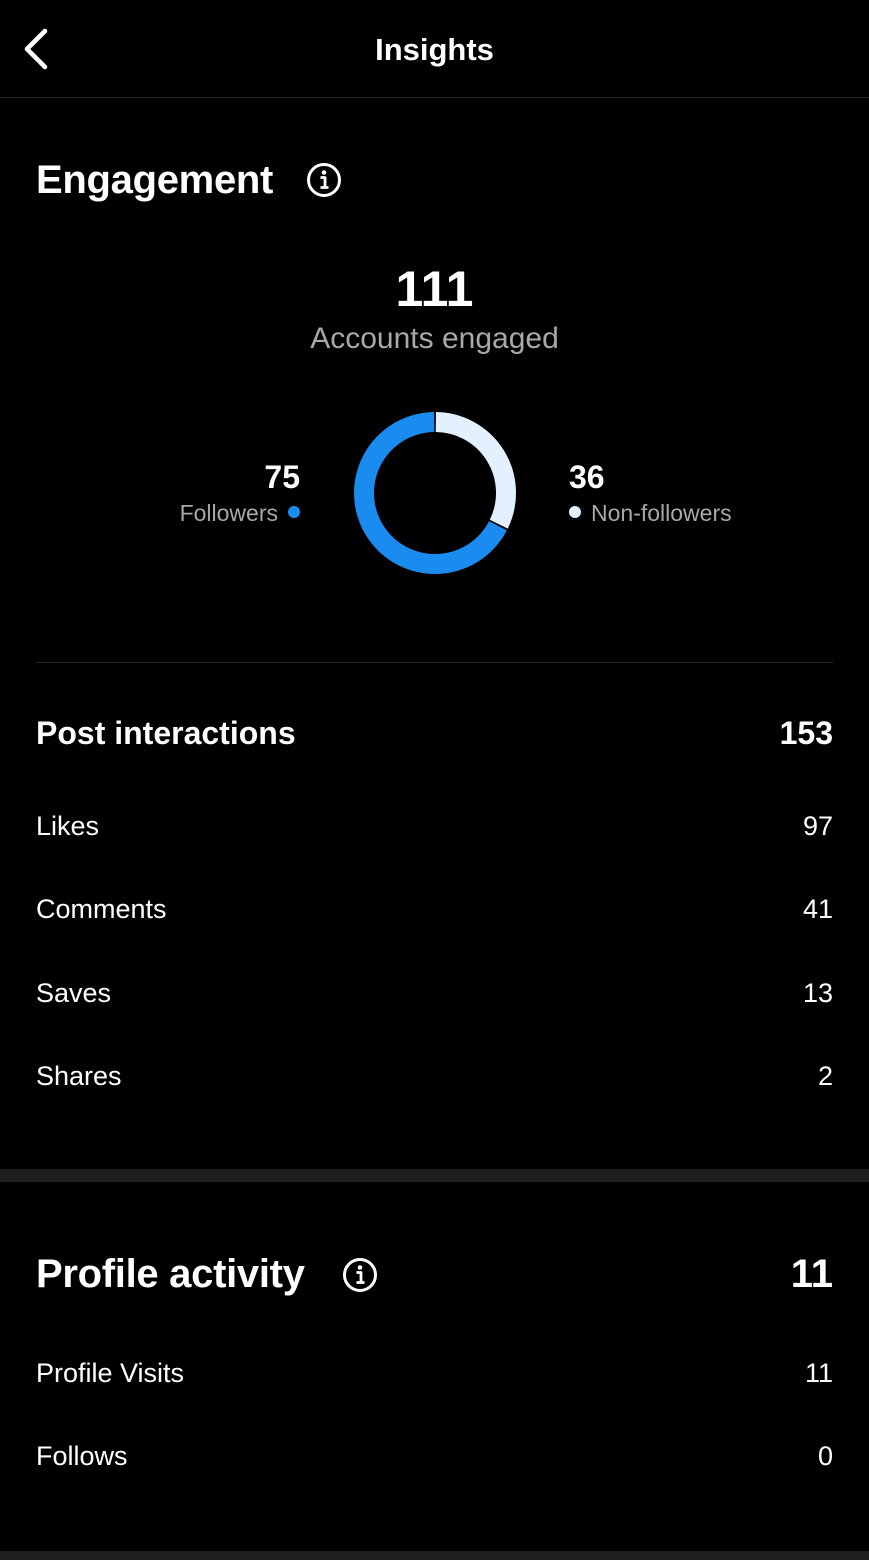 The width and height of the screenshot is (869, 1560). I want to click on comments-label: Comments, so click(101, 909).